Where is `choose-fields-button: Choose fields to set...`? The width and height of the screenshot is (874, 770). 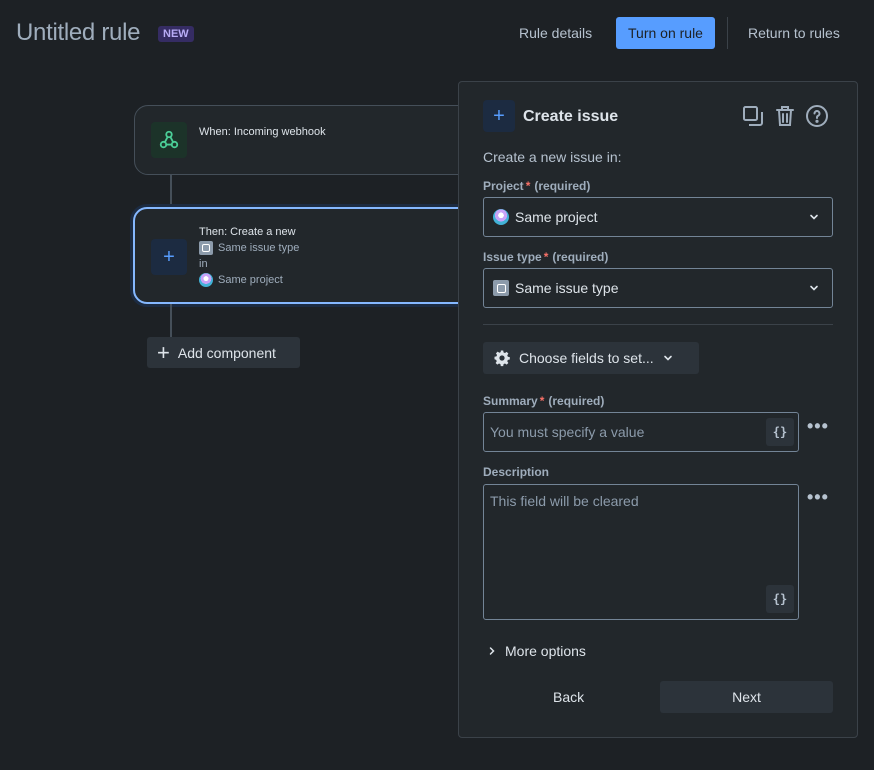 choose-fields-button: Choose fields to set... is located at coordinates (591, 358).